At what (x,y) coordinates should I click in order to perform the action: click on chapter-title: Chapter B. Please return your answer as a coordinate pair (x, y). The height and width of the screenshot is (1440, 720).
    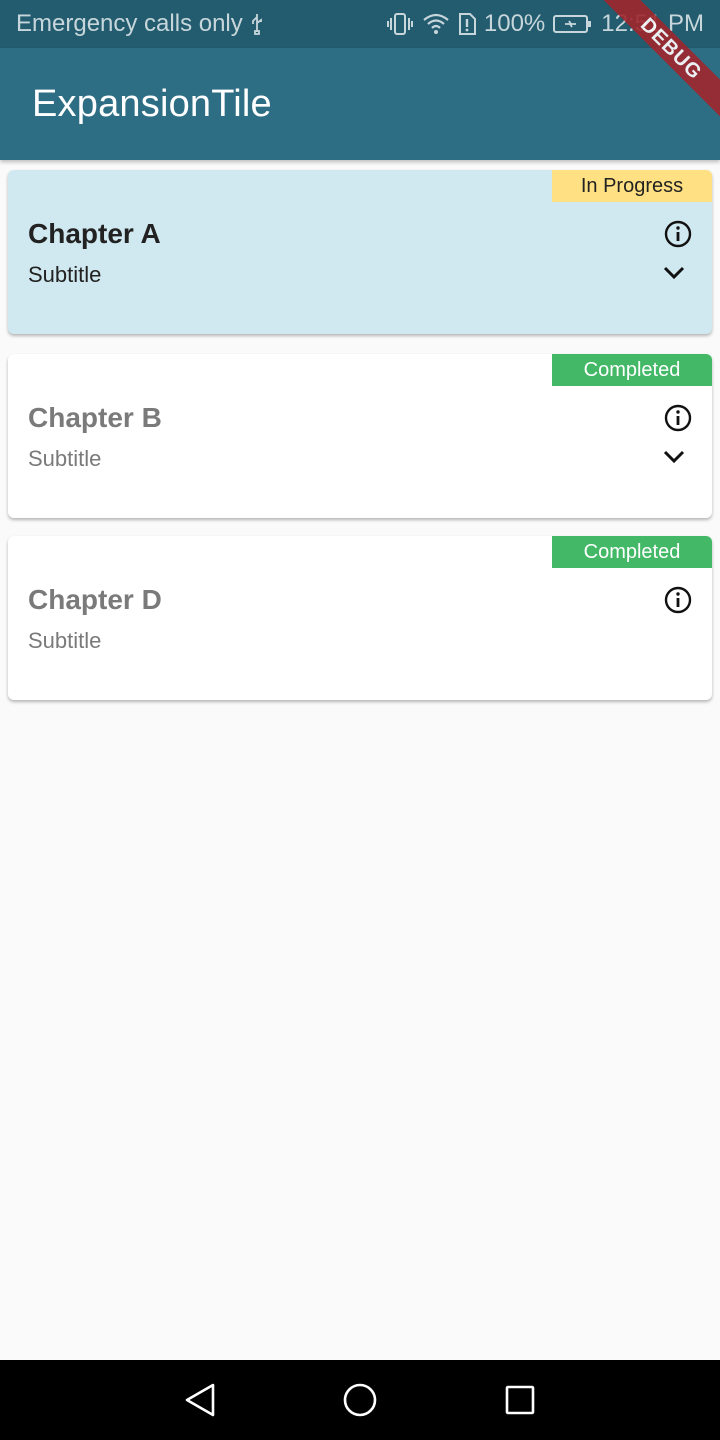
    Looking at the image, I should click on (95, 417).